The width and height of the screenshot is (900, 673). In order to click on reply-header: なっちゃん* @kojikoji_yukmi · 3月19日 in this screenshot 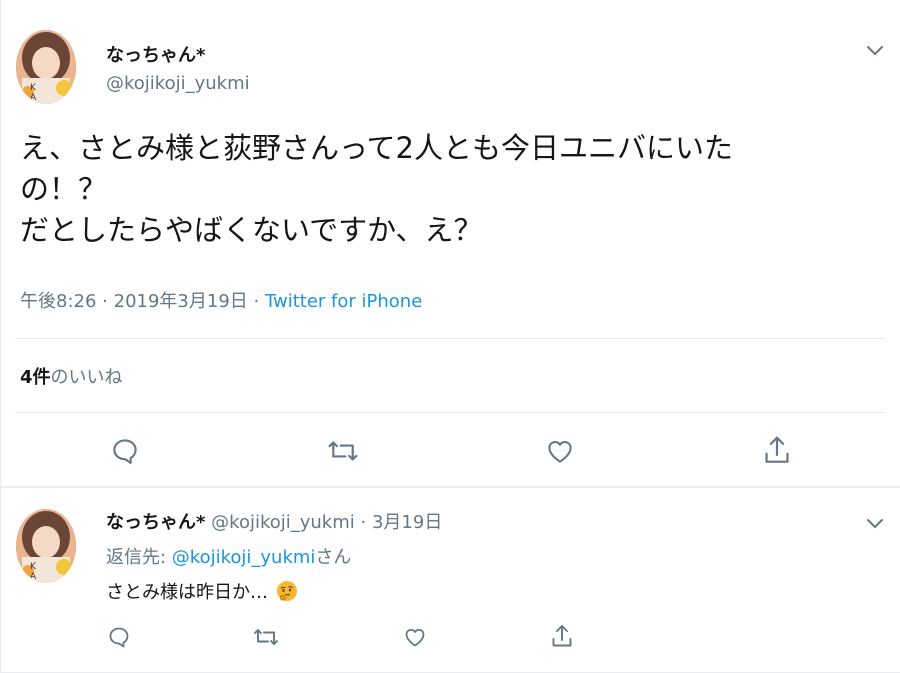, I will do `click(274, 521)`.